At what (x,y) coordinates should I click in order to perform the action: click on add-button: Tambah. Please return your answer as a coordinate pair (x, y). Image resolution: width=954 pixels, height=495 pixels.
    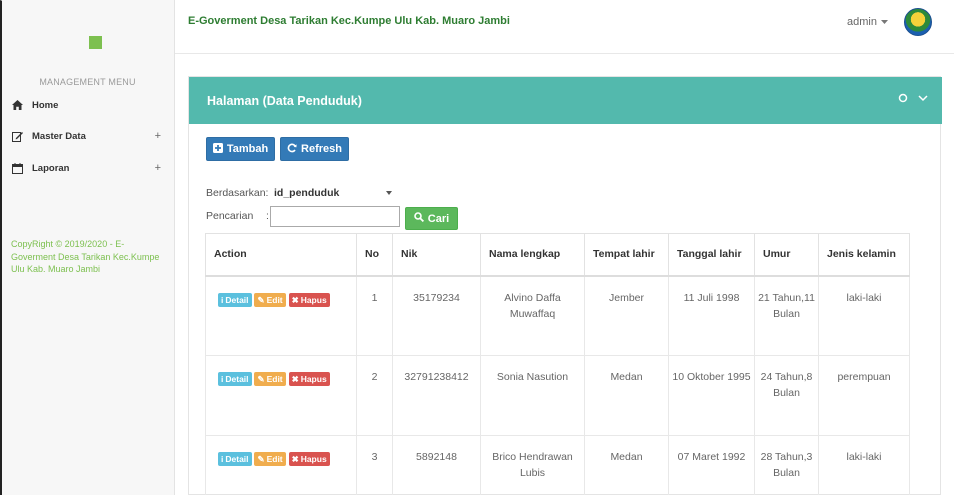
    Looking at the image, I should click on (240, 149).